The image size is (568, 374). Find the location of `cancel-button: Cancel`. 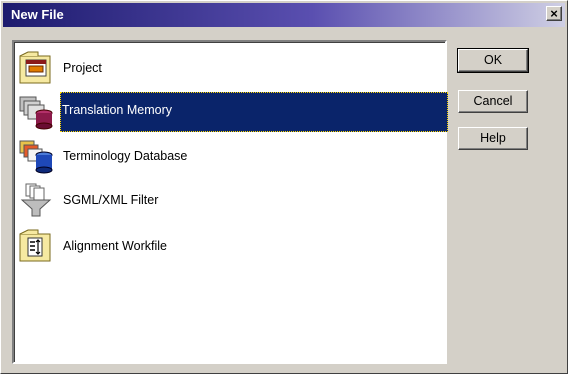

cancel-button: Cancel is located at coordinates (493, 101).